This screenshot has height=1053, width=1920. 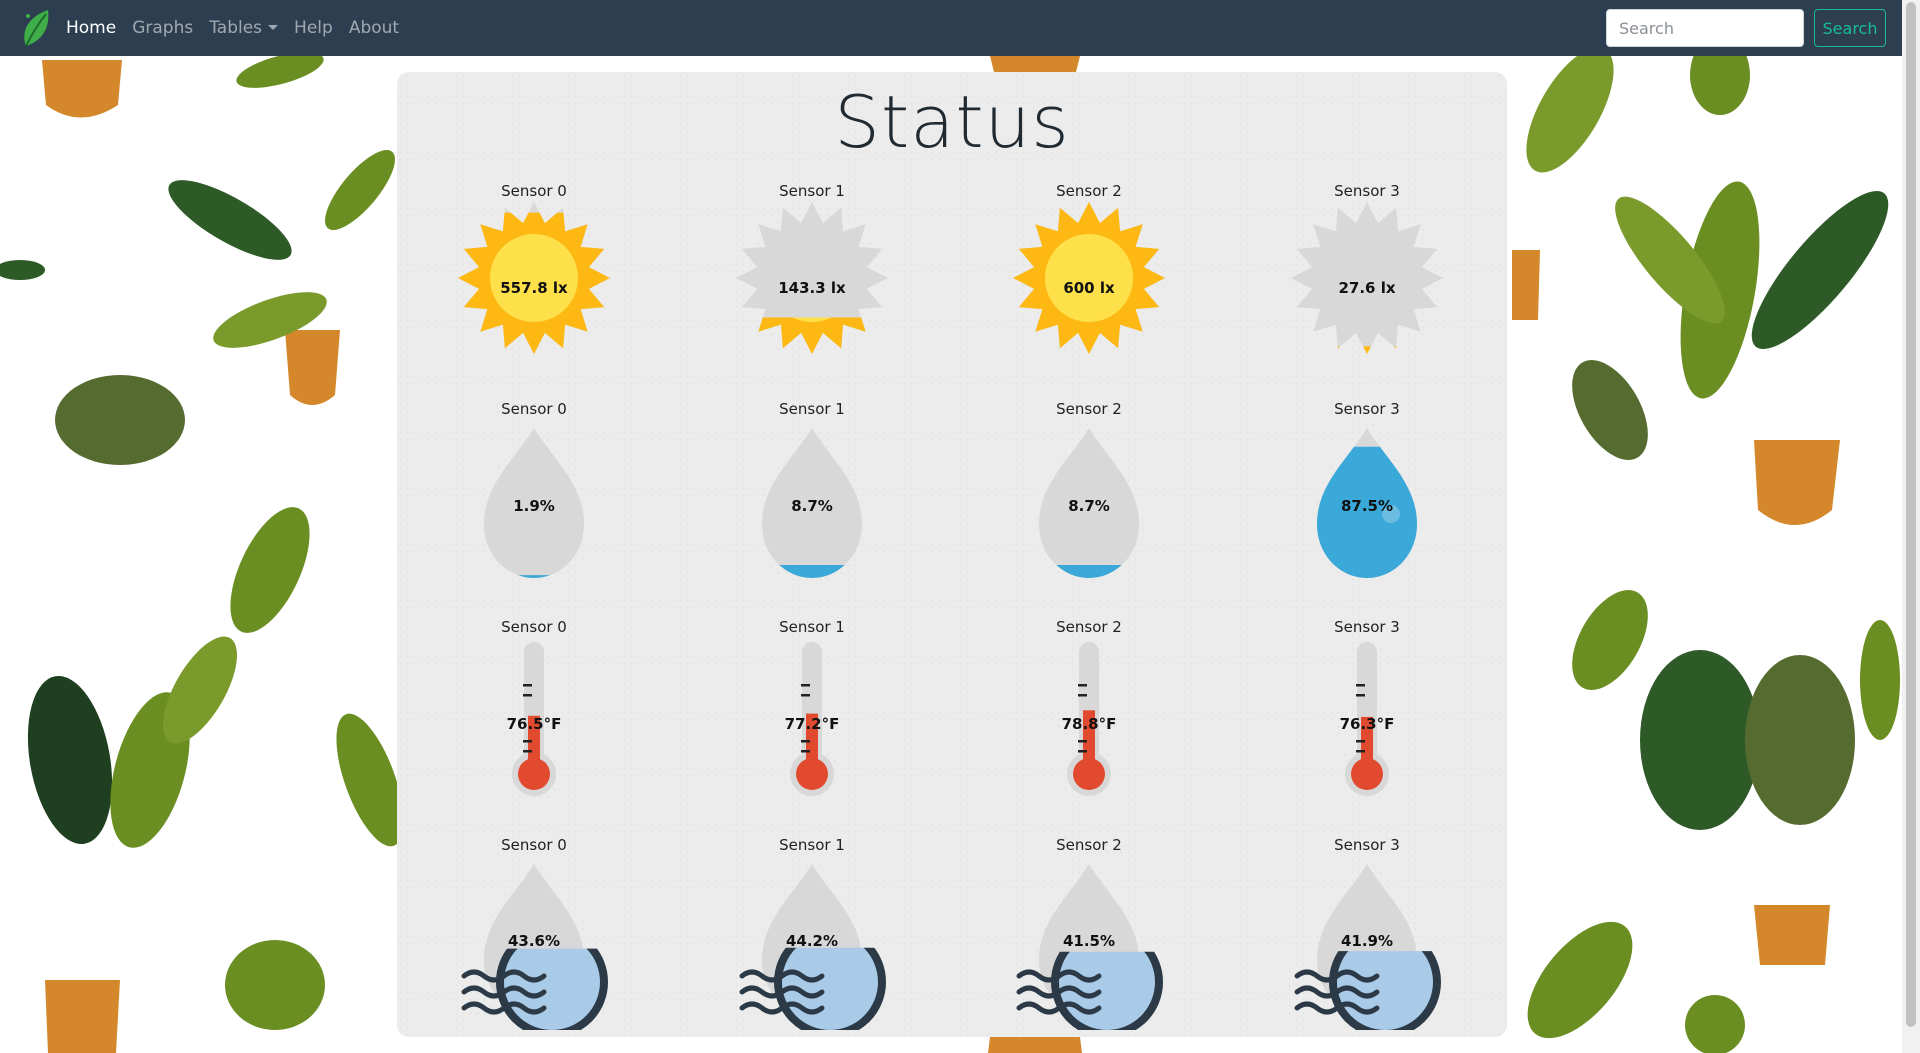 I want to click on sensor-value: 87.5%, so click(x=1367, y=506).